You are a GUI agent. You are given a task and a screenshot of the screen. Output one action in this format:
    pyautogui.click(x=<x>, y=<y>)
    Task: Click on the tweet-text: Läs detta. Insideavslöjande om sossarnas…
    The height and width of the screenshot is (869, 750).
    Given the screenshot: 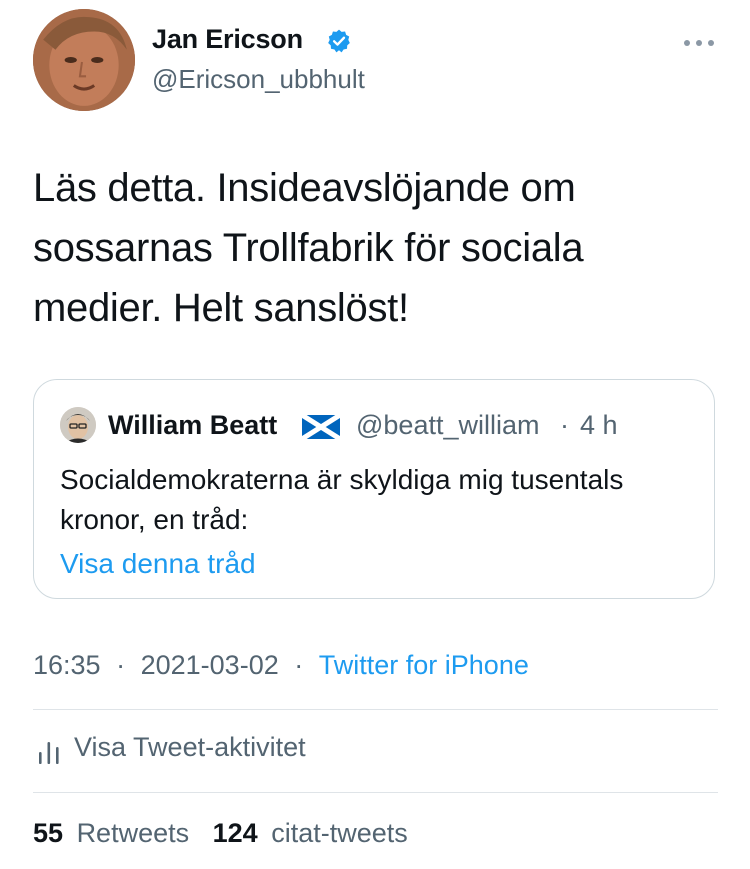 What is the action you would take?
    pyautogui.click(x=308, y=248)
    